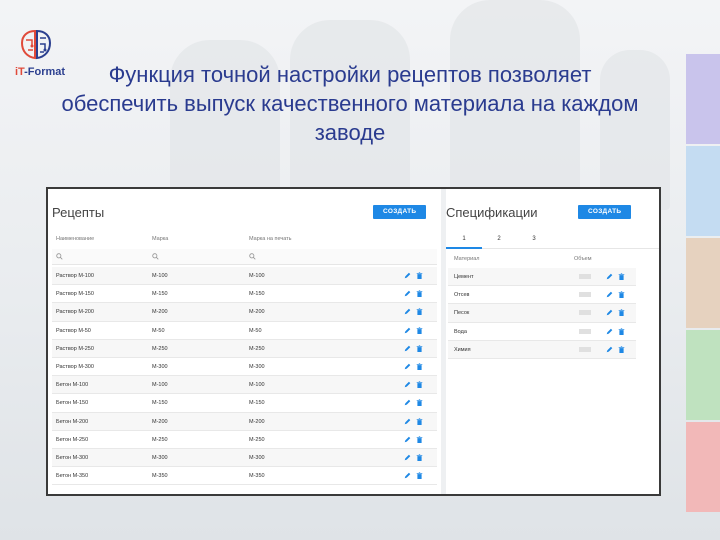  I want to click on recipe-name: Раствор М-300, so click(75, 366).